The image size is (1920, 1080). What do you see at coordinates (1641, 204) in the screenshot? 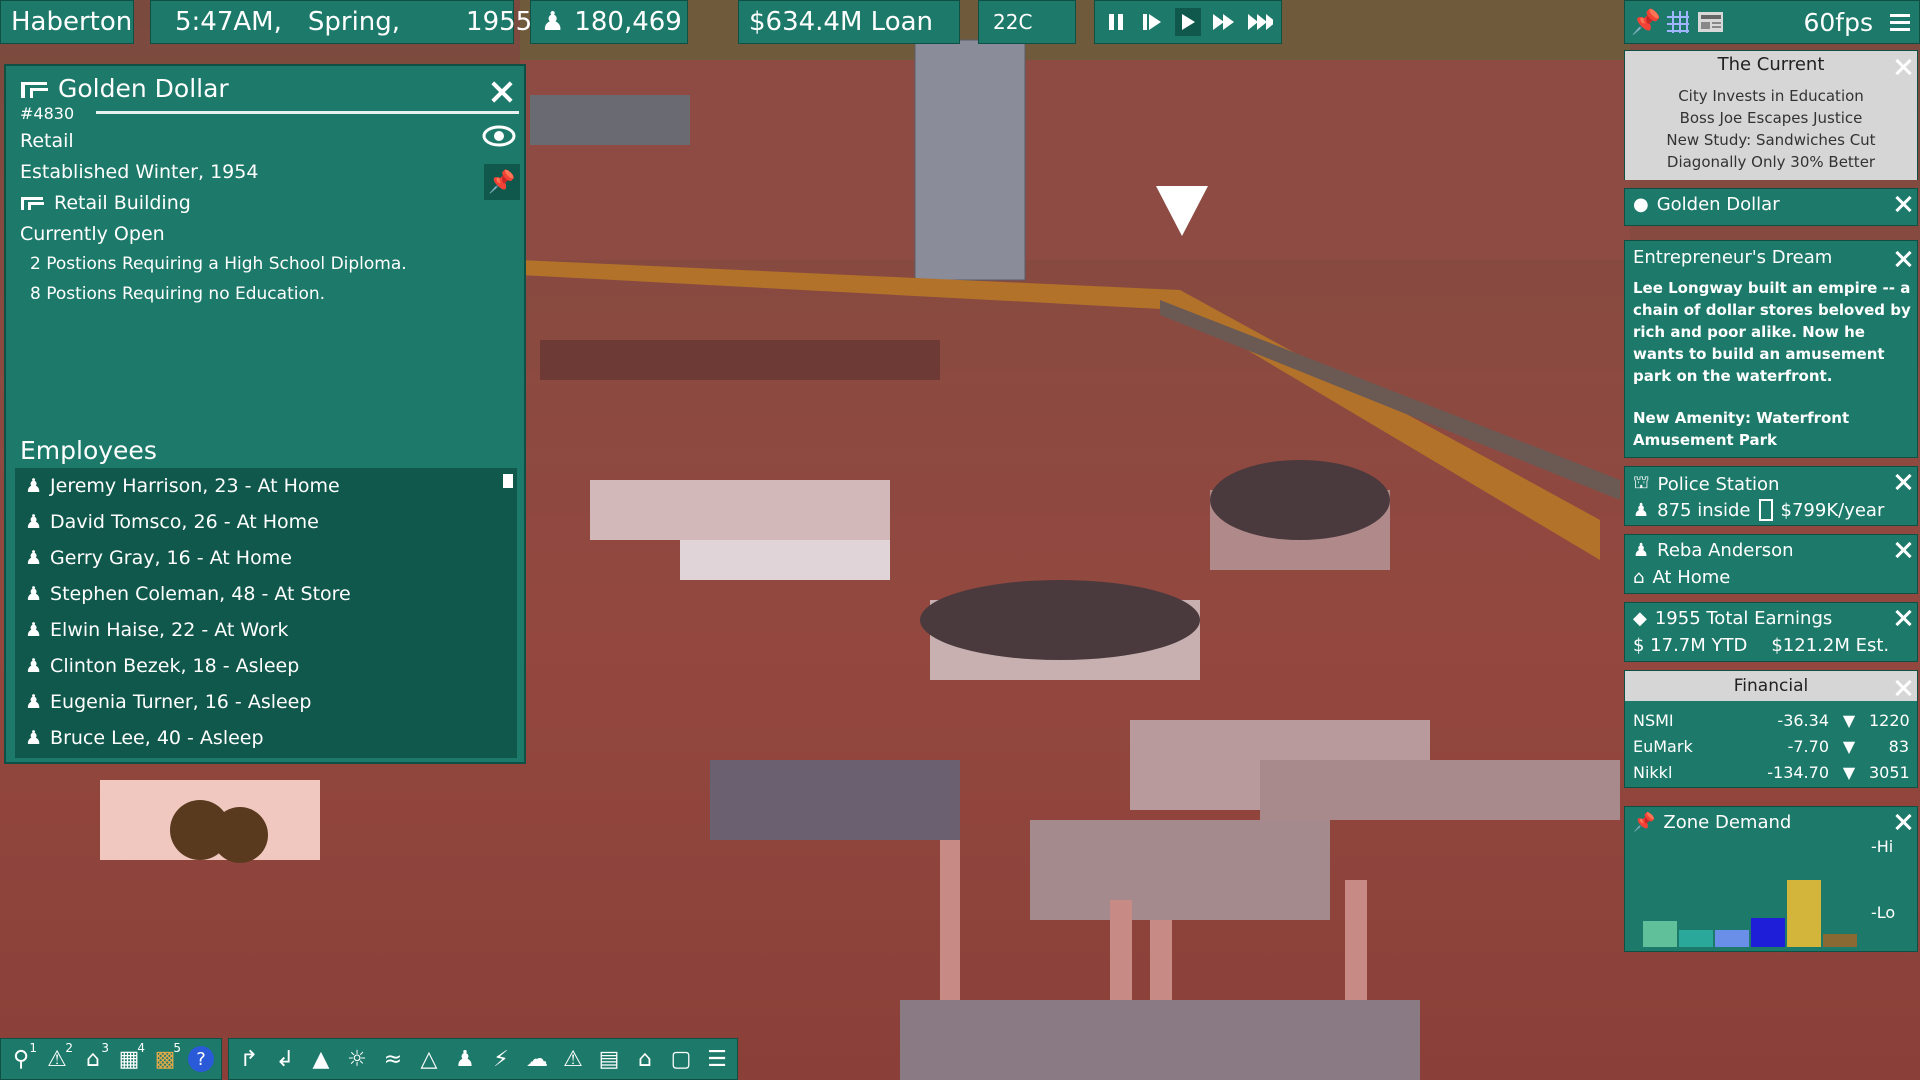
I see `coin-icon: ●` at bounding box center [1641, 204].